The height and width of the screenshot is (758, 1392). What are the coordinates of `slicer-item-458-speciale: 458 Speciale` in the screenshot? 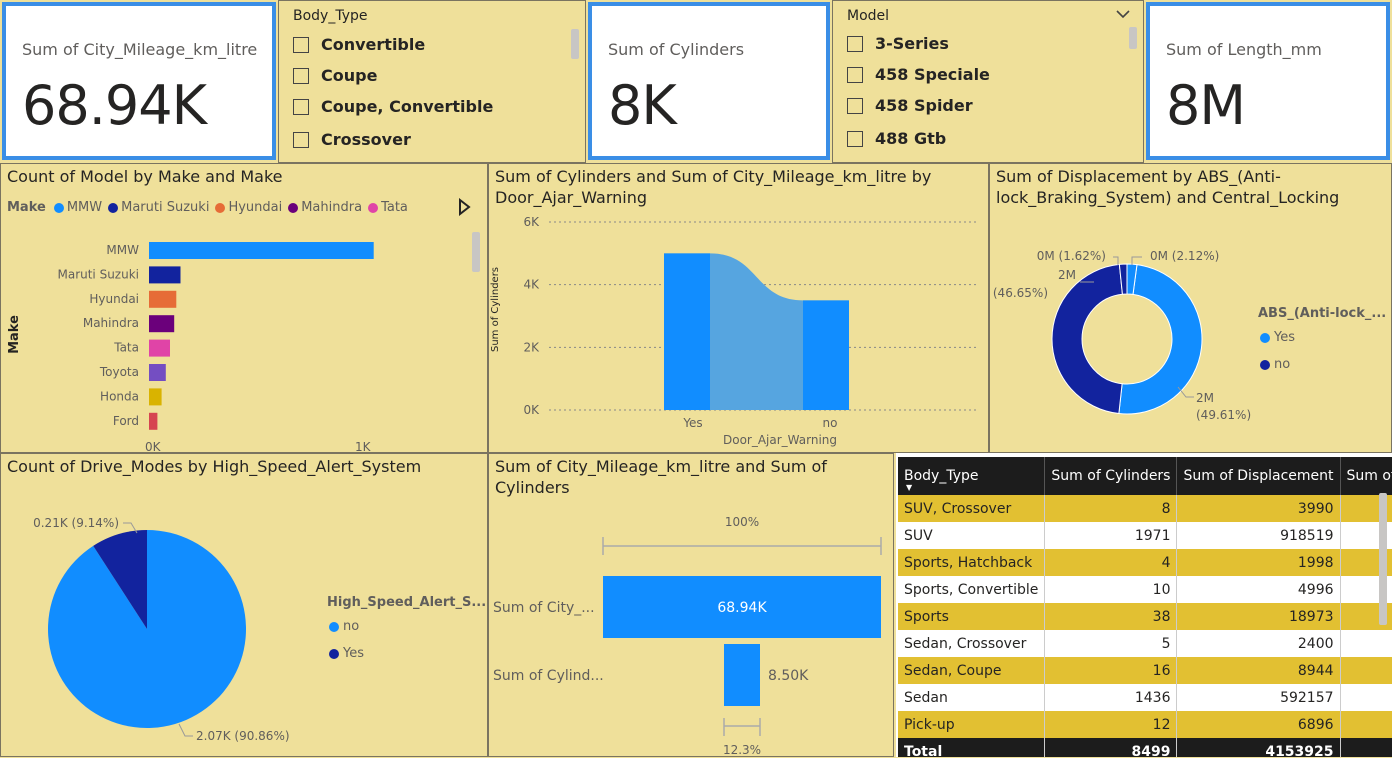 It's located at (918, 74).